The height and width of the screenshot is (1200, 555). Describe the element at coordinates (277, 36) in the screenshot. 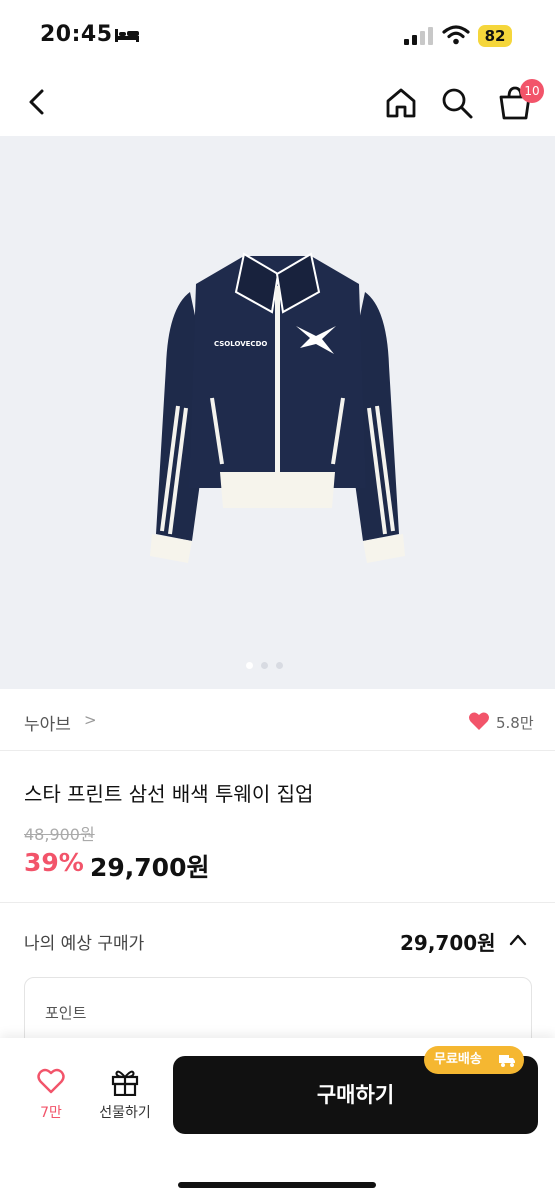

I see `status-bar: 20:45 82` at that location.